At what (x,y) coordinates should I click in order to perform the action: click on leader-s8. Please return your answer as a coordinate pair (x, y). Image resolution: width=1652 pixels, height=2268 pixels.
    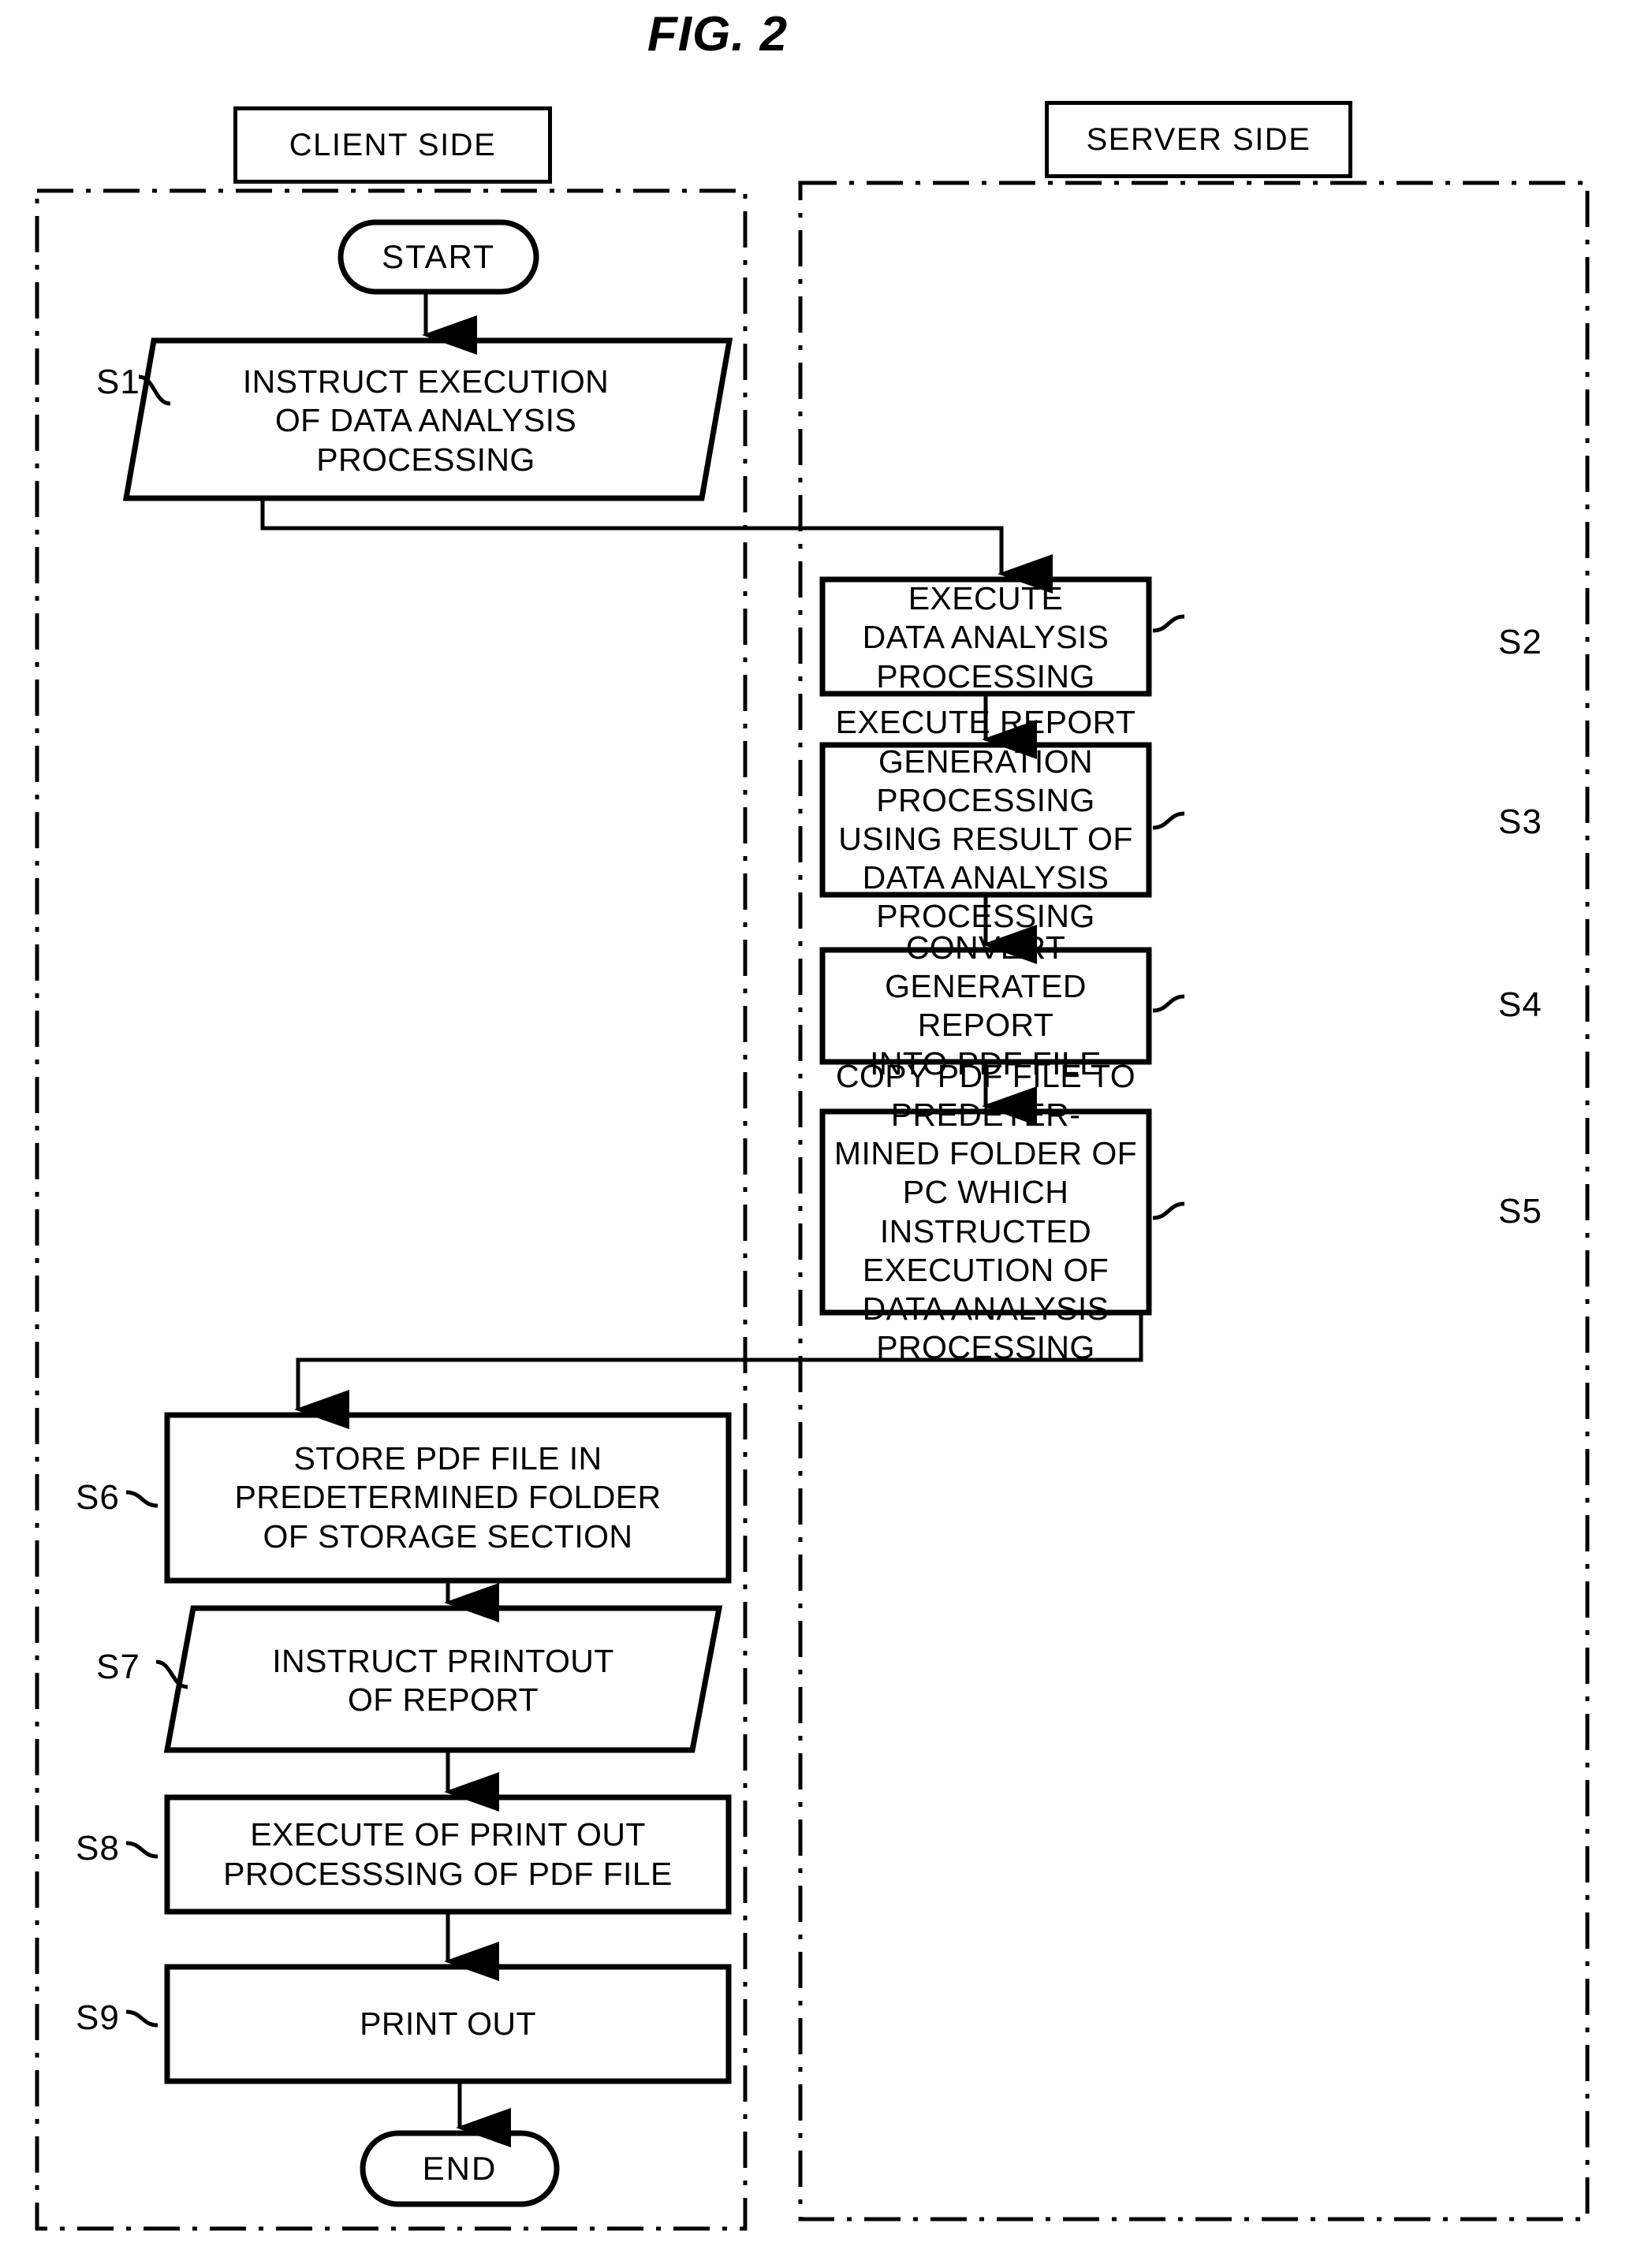
    Looking at the image, I should click on (141, 1850).